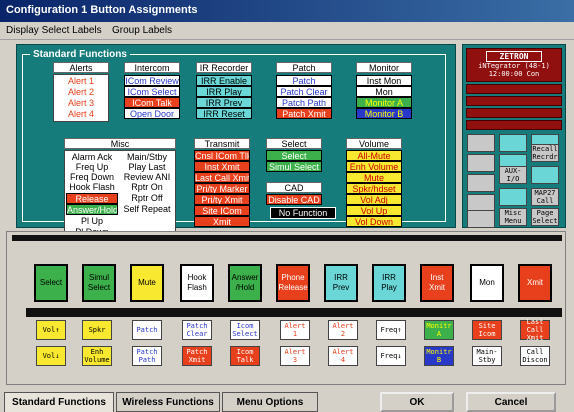 Image resolution: width=574 pixels, height=412 pixels. Describe the element at coordinates (341, 283) in the screenshot. I see `key-irr-prev: IRR Prev` at that location.